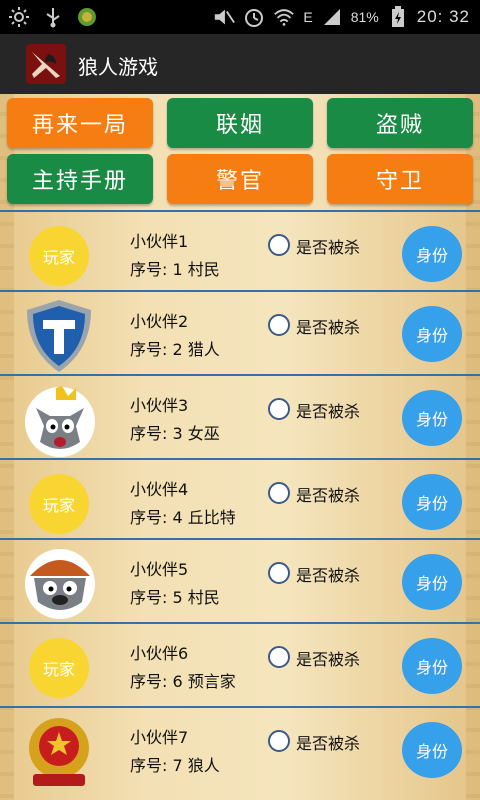 Image resolution: width=480 pixels, height=800 pixels. I want to click on player-number-role: 序号: 6 预言家, so click(183, 681).